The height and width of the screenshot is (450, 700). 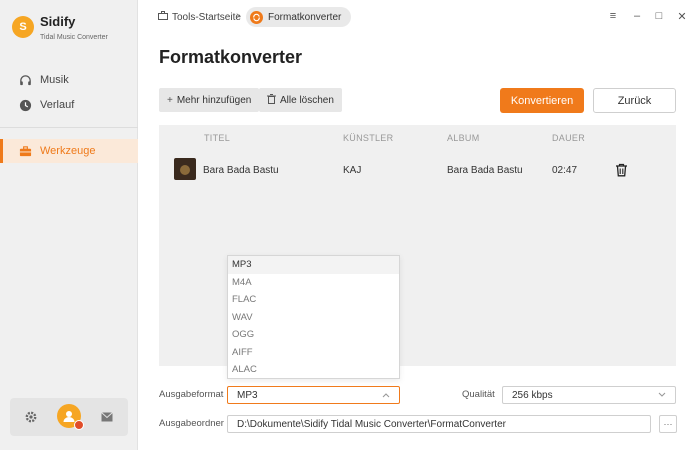 What do you see at coordinates (54, 80) in the screenshot?
I see `sidebar-item-label: Musik` at bounding box center [54, 80].